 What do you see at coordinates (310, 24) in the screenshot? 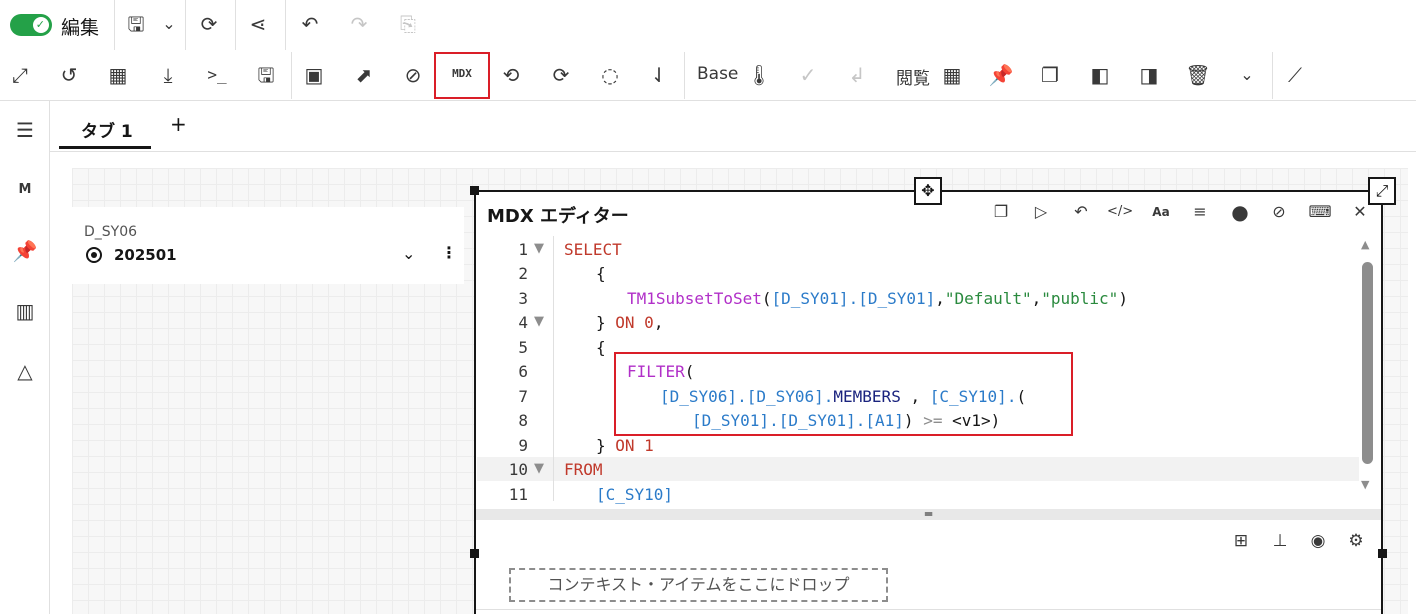
I see `undo-icon: ↶` at bounding box center [310, 24].